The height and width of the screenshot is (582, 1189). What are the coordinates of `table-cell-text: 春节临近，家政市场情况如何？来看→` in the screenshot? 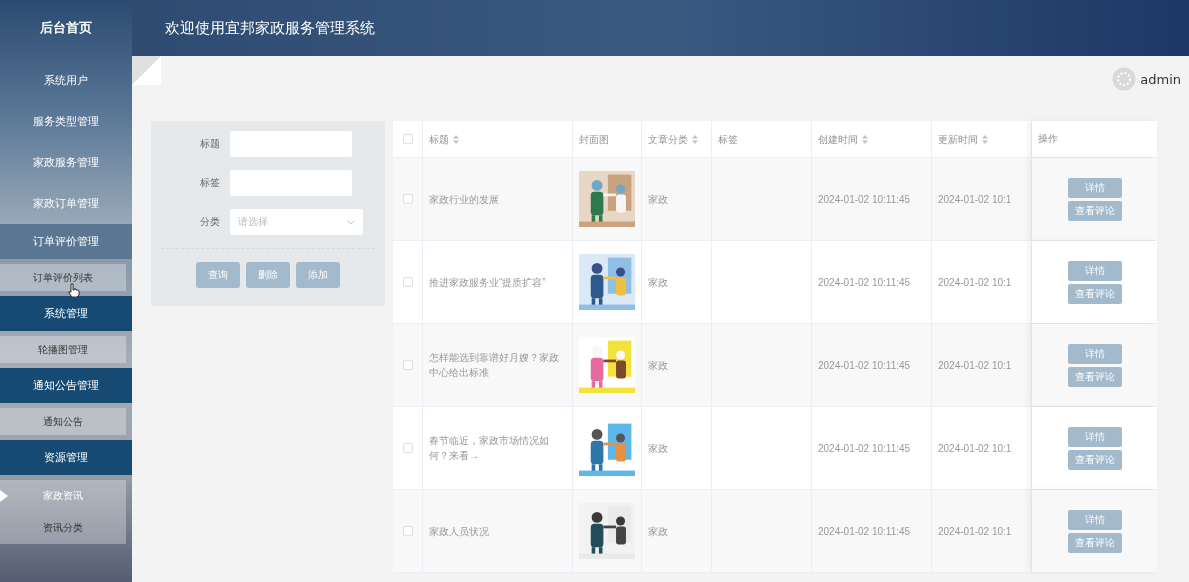 It's located at (489, 448).